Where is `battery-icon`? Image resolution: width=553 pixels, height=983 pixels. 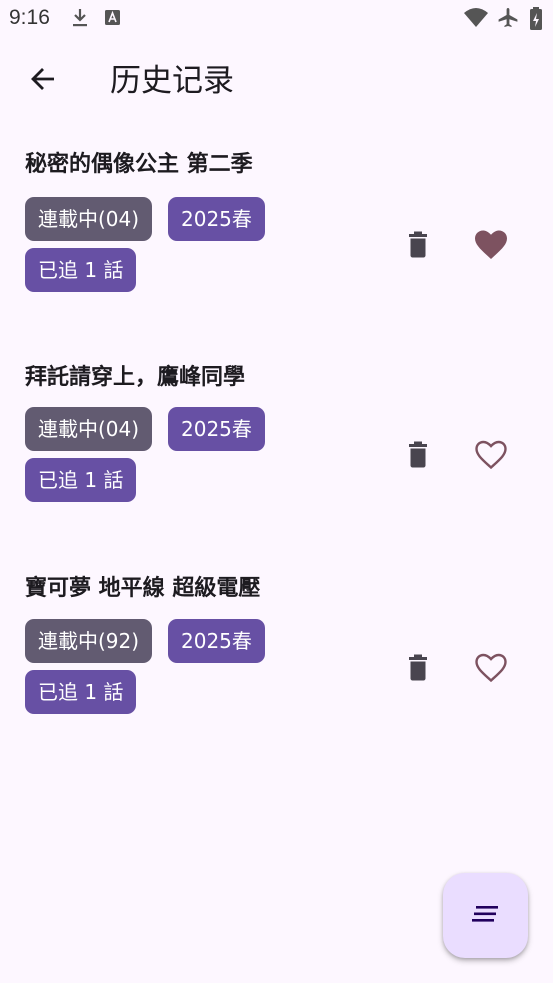
battery-icon is located at coordinates (536, 21).